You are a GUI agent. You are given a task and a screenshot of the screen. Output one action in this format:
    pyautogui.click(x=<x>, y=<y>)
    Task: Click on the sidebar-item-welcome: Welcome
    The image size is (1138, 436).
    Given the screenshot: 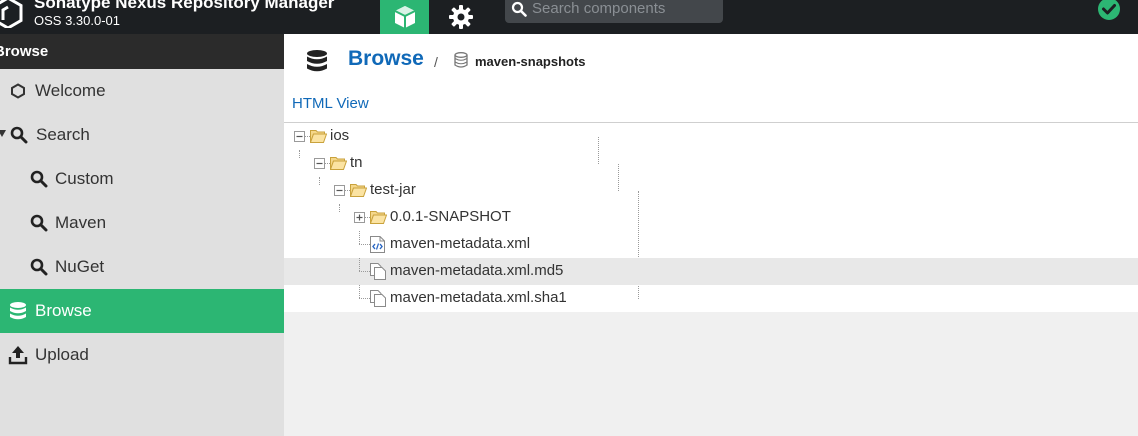 What is the action you would take?
    pyautogui.click(x=142, y=91)
    